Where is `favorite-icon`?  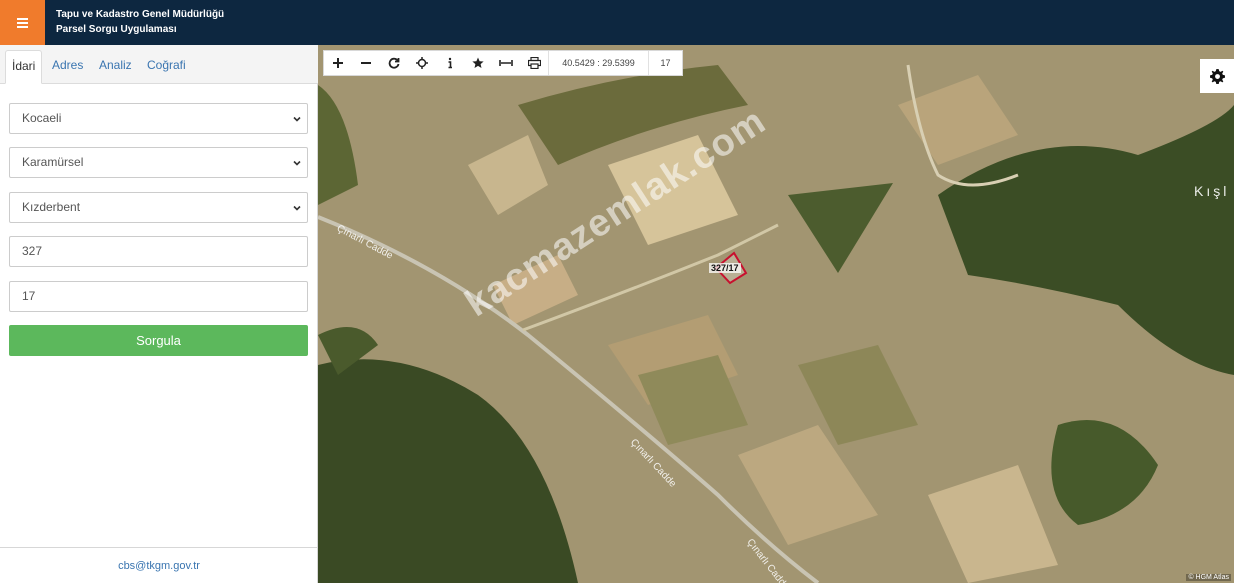 favorite-icon is located at coordinates (478, 62).